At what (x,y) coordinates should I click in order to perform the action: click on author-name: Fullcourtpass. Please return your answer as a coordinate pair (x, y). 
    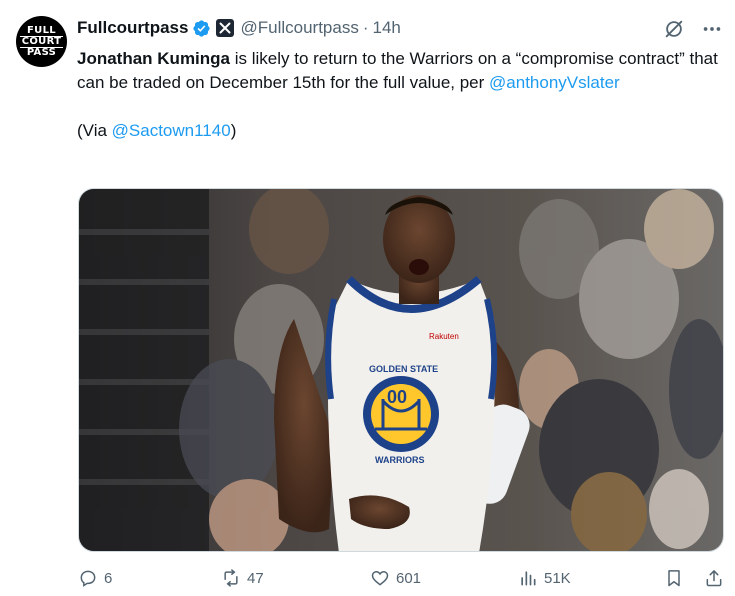
    Looking at the image, I should click on (132, 28).